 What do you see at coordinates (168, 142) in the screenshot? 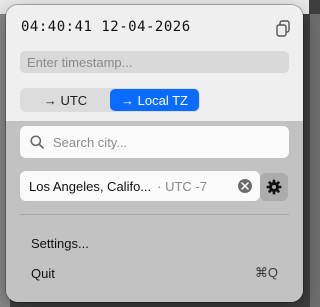
I see `search-input` at bounding box center [168, 142].